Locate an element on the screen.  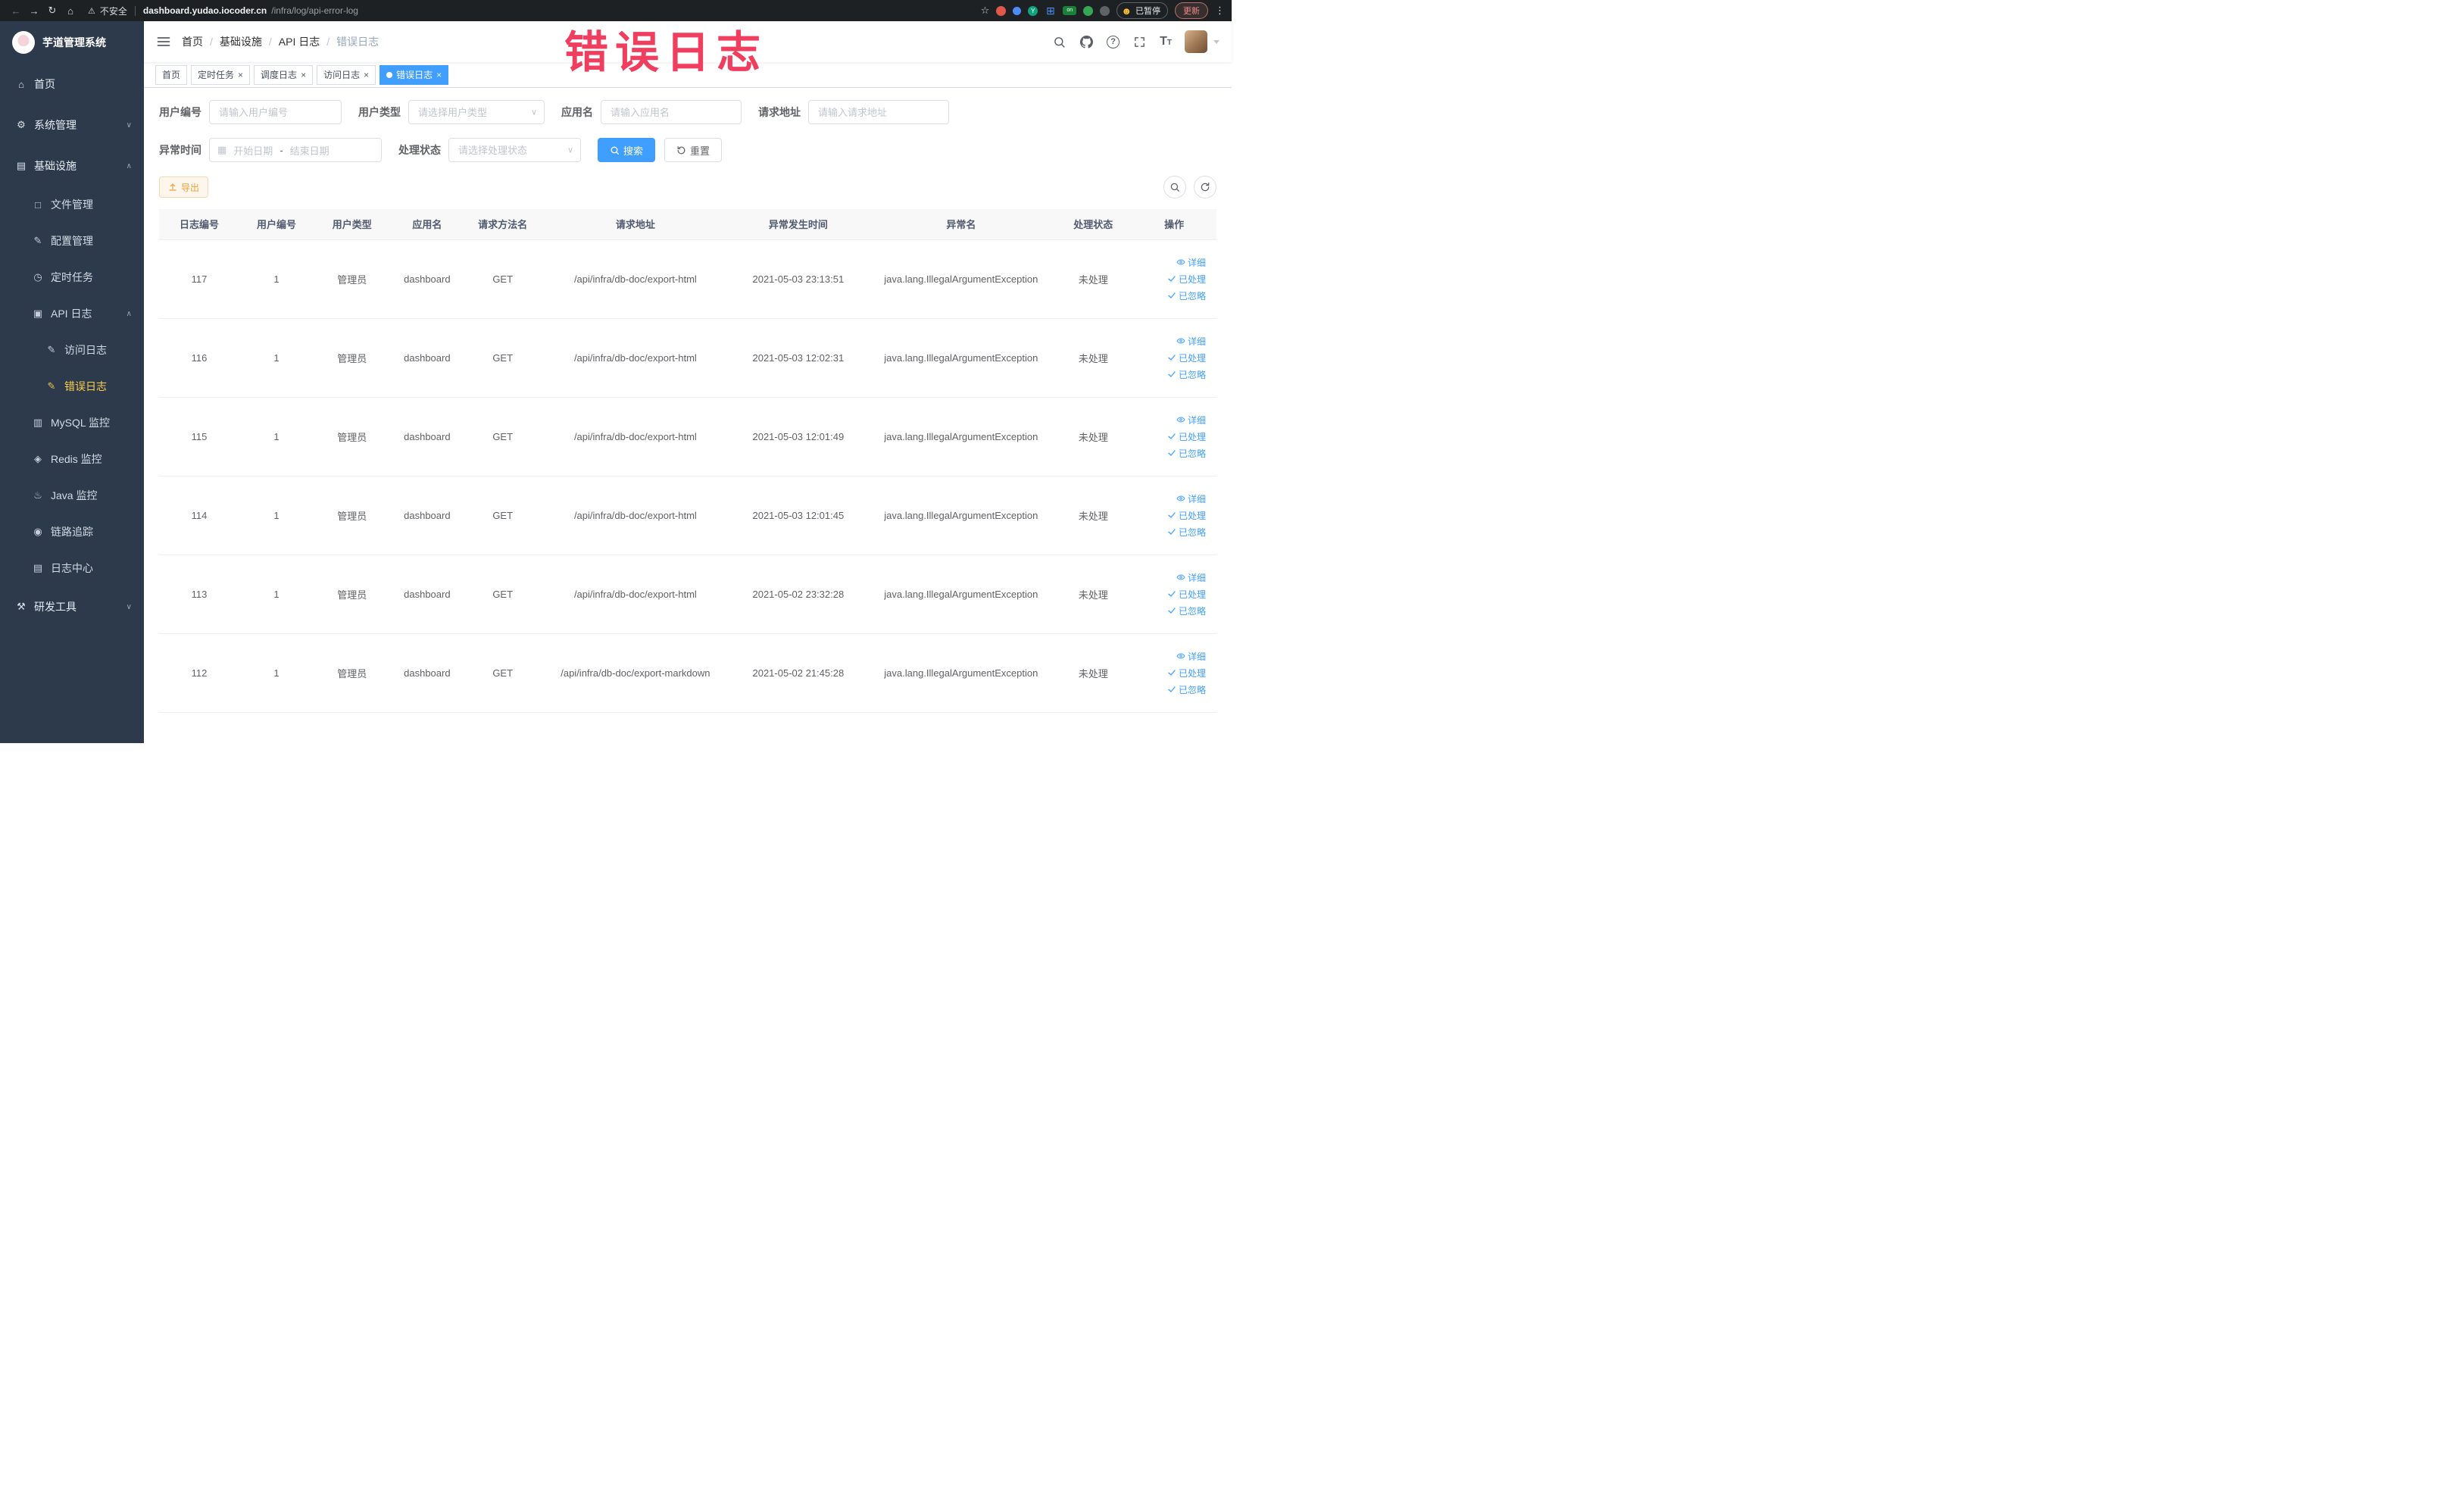
app-name-input is located at coordinates (671, 112).